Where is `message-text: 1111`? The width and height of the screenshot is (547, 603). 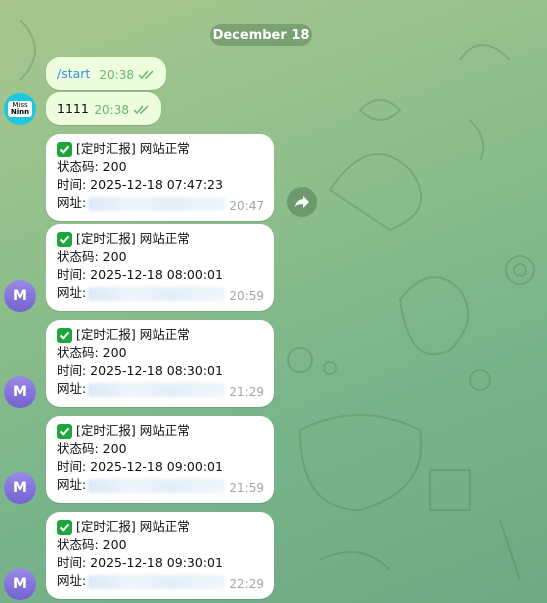 message-text: 1111 is located at coordinates (73, 109).